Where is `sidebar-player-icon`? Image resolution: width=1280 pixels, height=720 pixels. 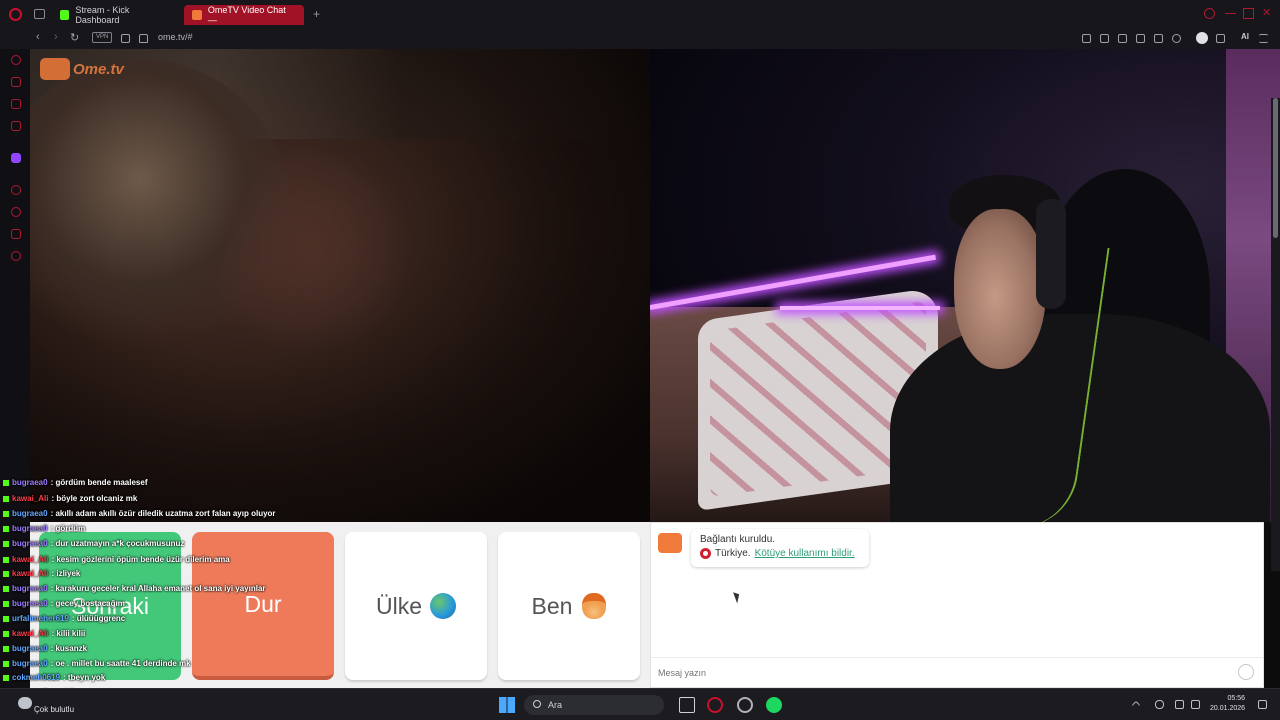
sidebar-player-icon is located at coordinates (16, 190).